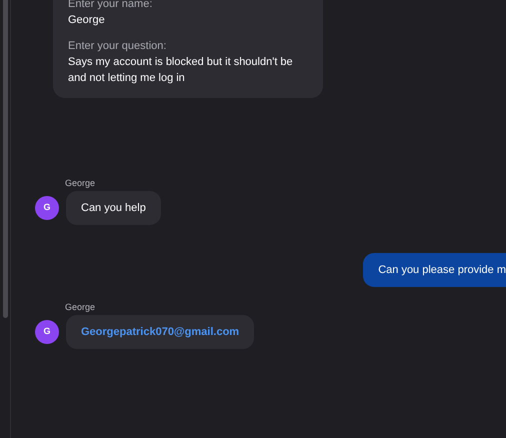 This screenshot has width=506, height=438. Describe the element at coordinates (87, 20) in the screenshot. I see `field-value: George` at that location.